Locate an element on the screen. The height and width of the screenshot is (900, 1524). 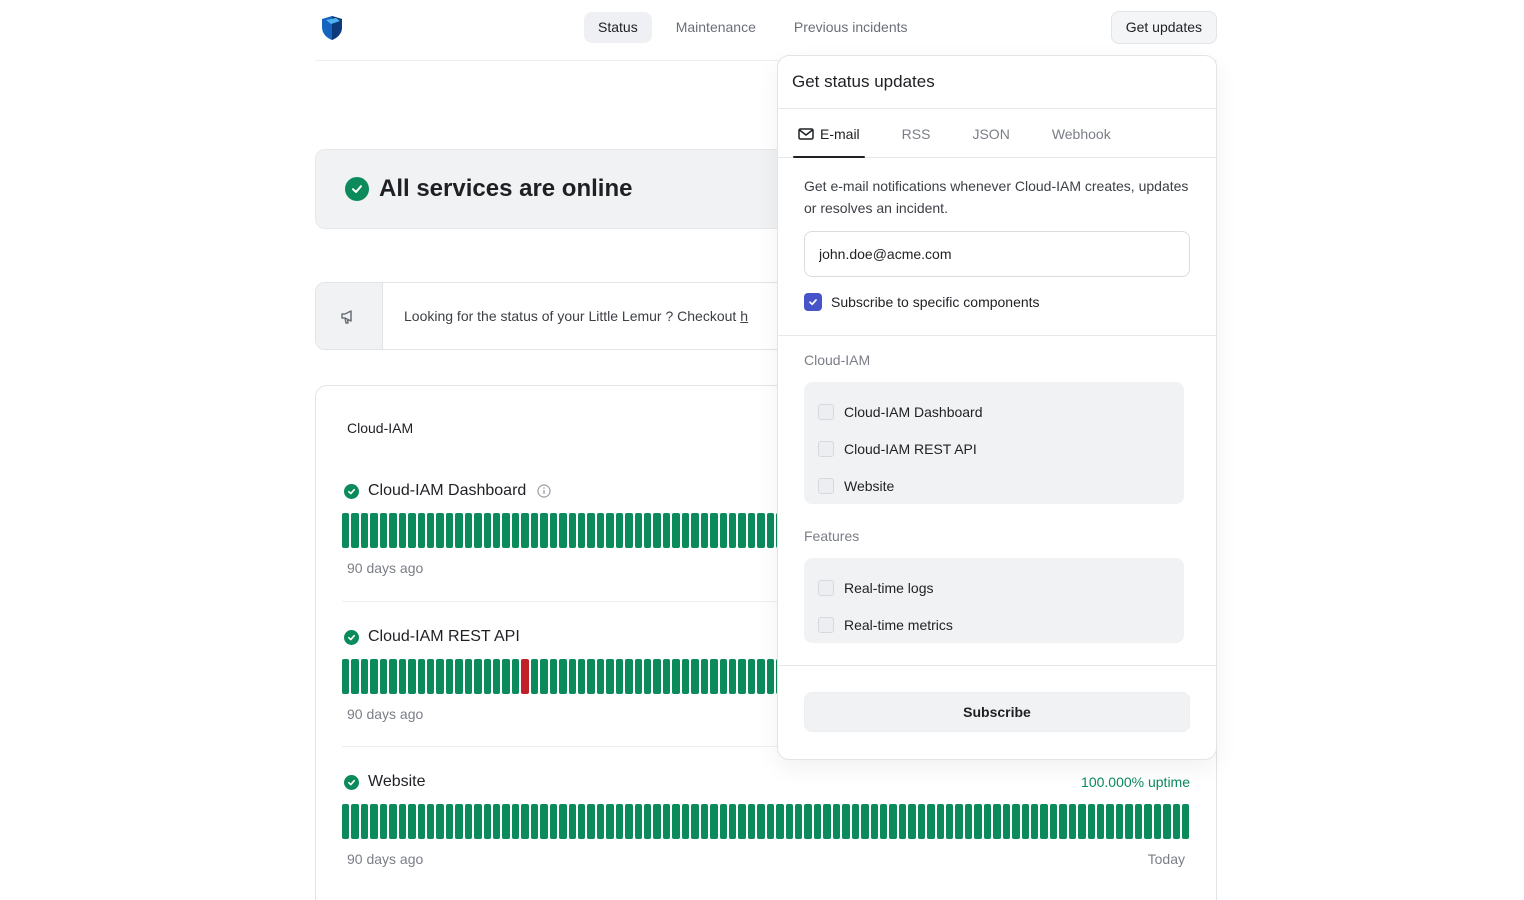
component-checkbox-real-time-logs: Real-time logs is located at coordinates (1001, 587).